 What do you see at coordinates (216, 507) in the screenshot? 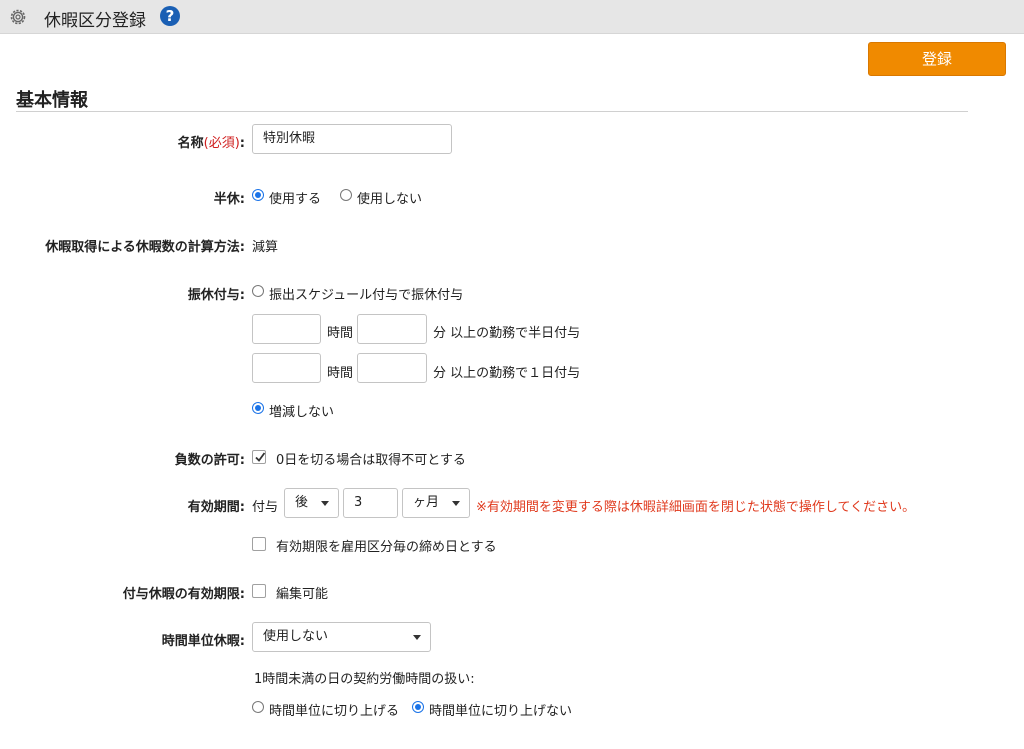
I see `validity-label: 有効期間:` at bounding box center [216, 507].